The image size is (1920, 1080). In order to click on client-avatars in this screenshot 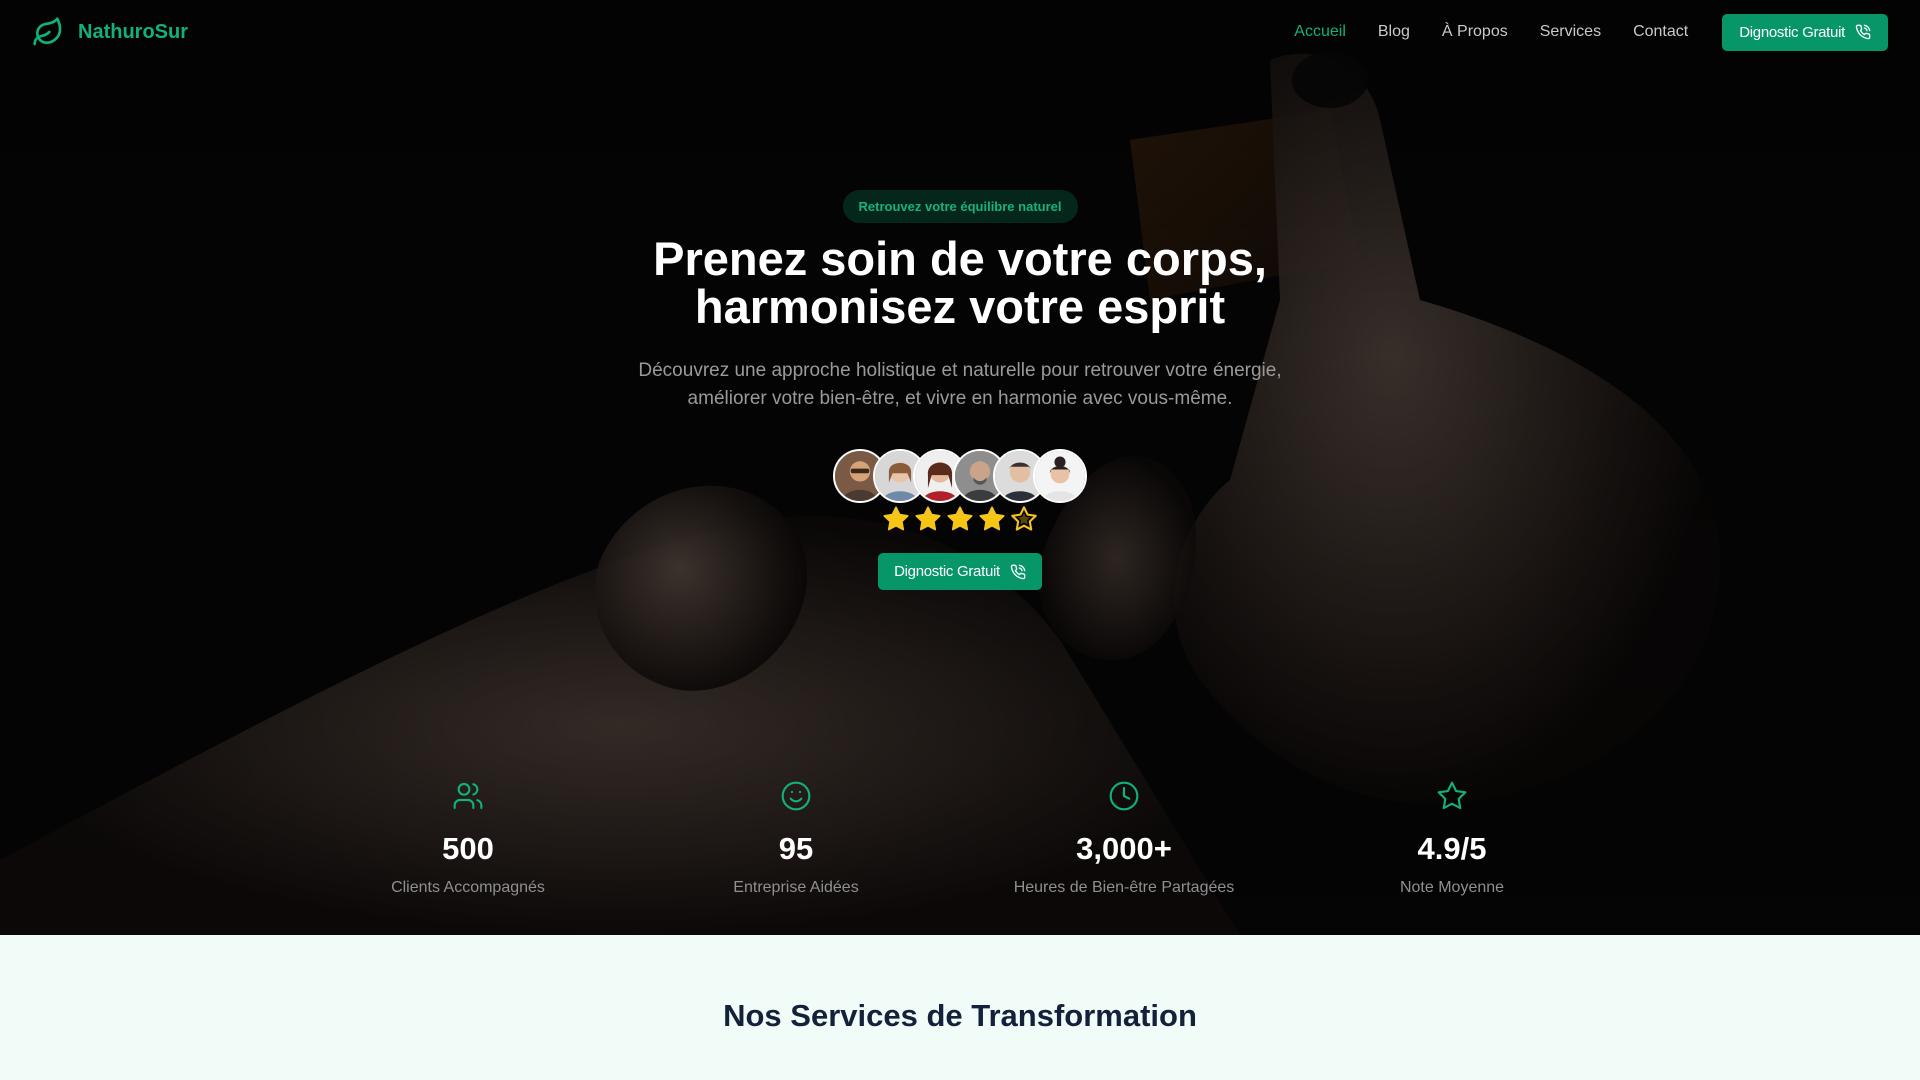, I will do `click(960, 476)`.